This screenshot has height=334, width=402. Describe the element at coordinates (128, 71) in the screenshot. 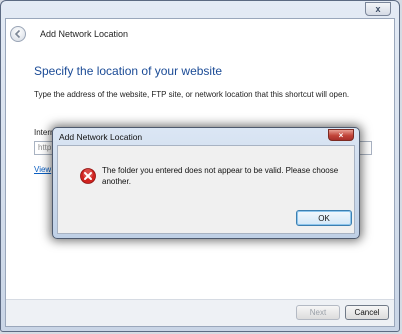

I see `page-heading: Specify the location of your website` at that location.